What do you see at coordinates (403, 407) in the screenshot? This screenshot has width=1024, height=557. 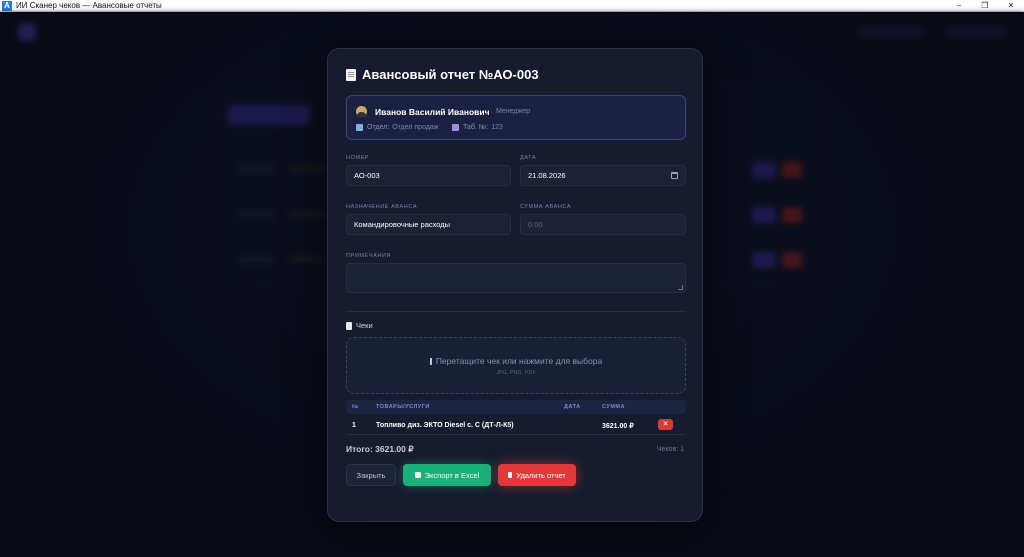 I see `column-items: ТОВАРЫ/УСЛУГИ` at bounding box center [403, 407].